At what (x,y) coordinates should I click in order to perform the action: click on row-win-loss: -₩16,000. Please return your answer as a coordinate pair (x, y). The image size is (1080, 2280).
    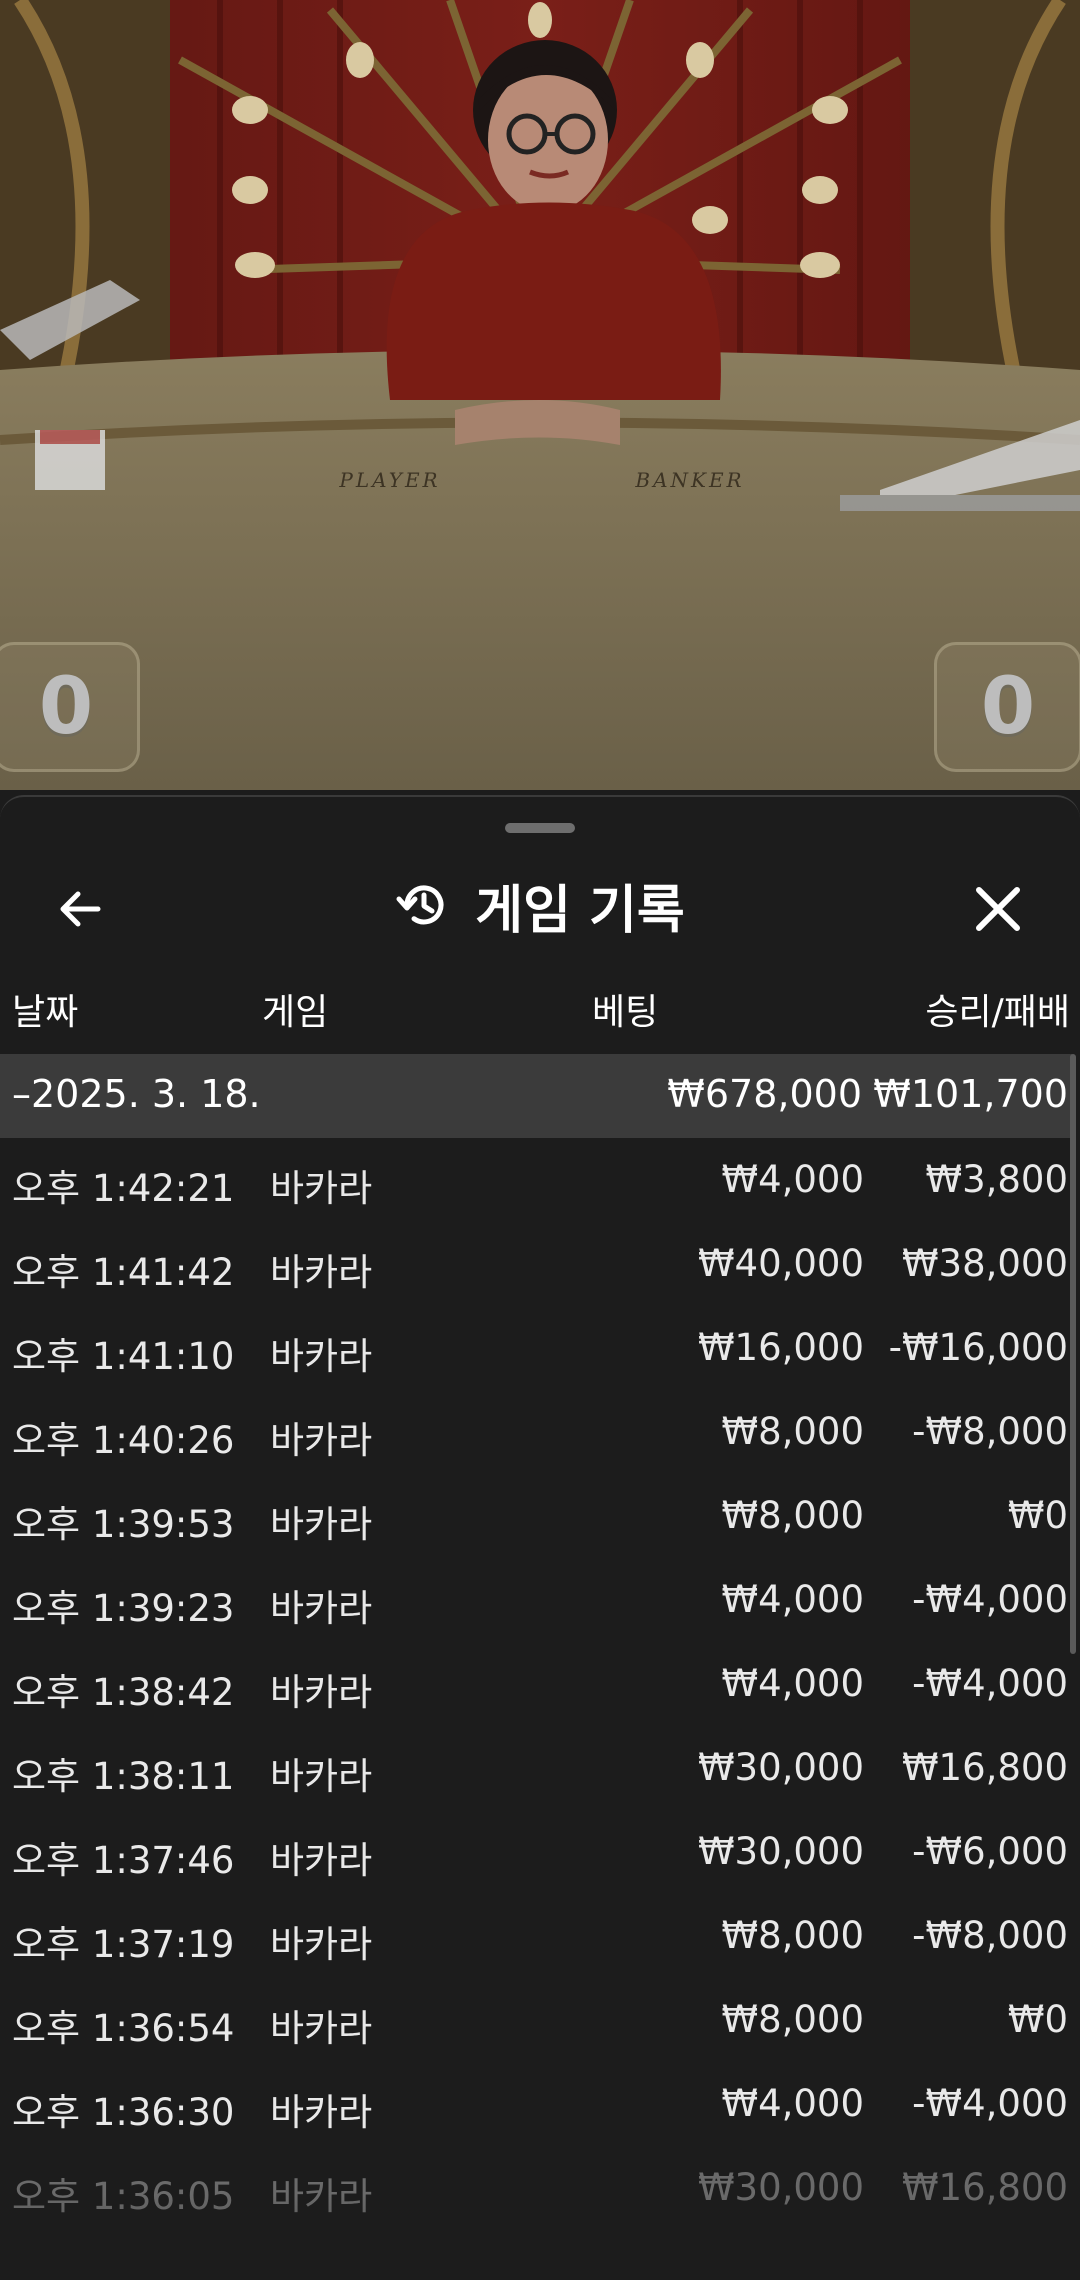
    Looking at the image, I should click on (978, 1347).